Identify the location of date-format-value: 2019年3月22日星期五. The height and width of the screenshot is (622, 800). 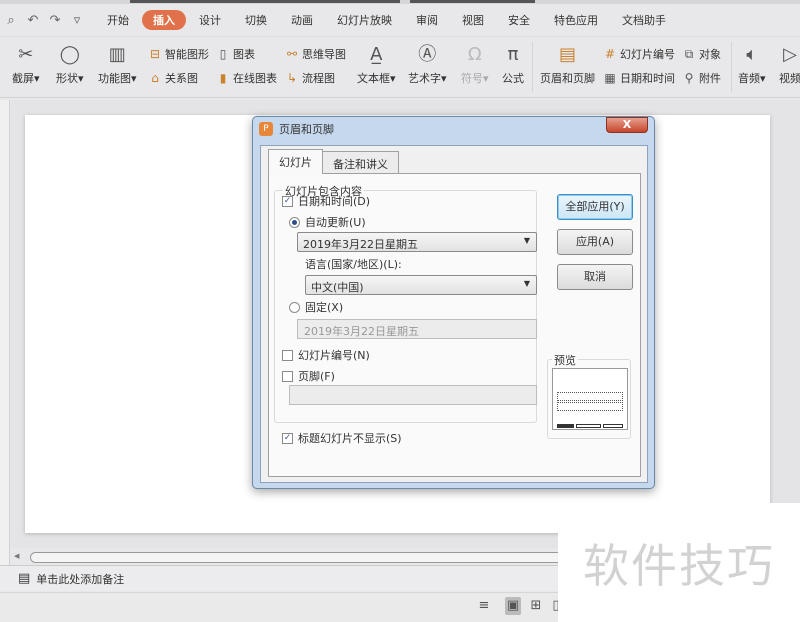
(360, 244).